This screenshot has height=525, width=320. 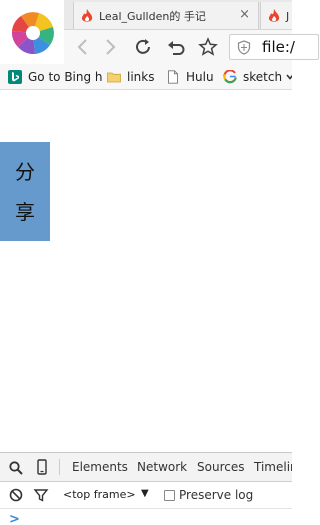 What do you see at coordinates (110, 47) in the screenshot?
I see `forward-icon` at bounding box center [110, 47].